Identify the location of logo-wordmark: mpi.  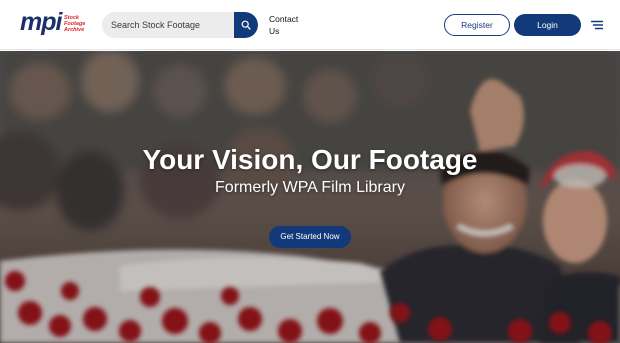
(41, 22).